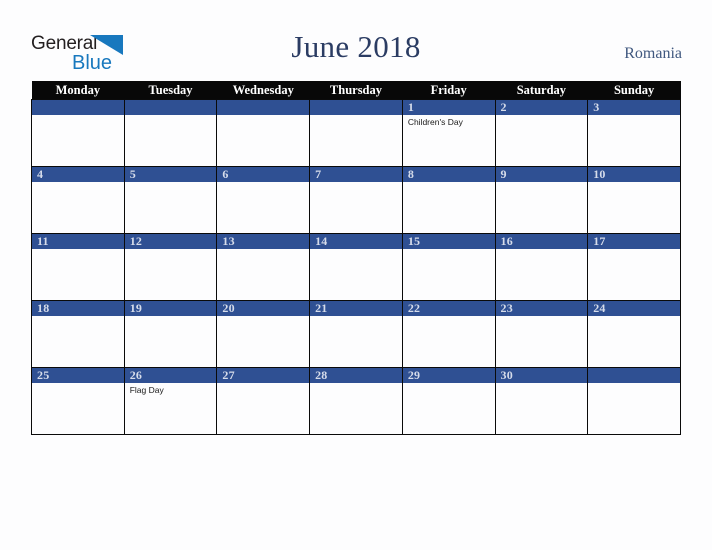 The height and width of the screenshot is (550, 712). What do you see at coordinates (356, 241) in the screenshot?
I see `day-number: 14` at bounding box center [356, 241].